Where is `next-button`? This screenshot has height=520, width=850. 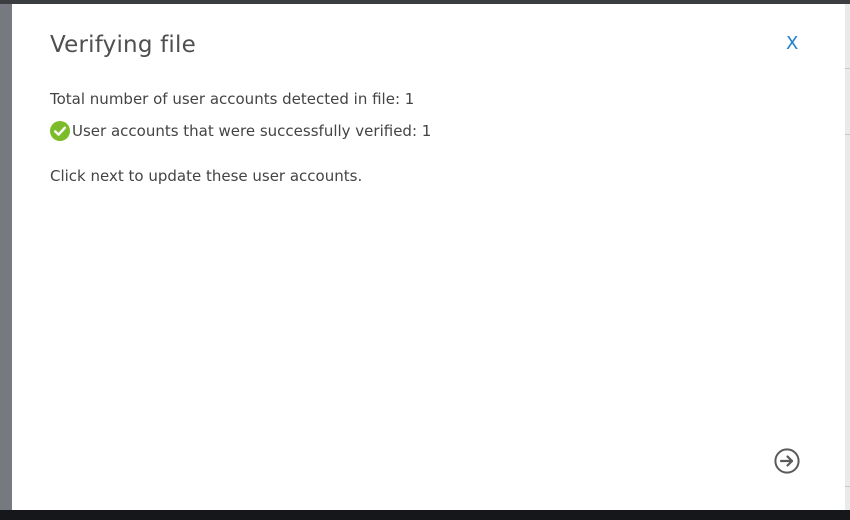
next-button is located at coordinates (787, 461).